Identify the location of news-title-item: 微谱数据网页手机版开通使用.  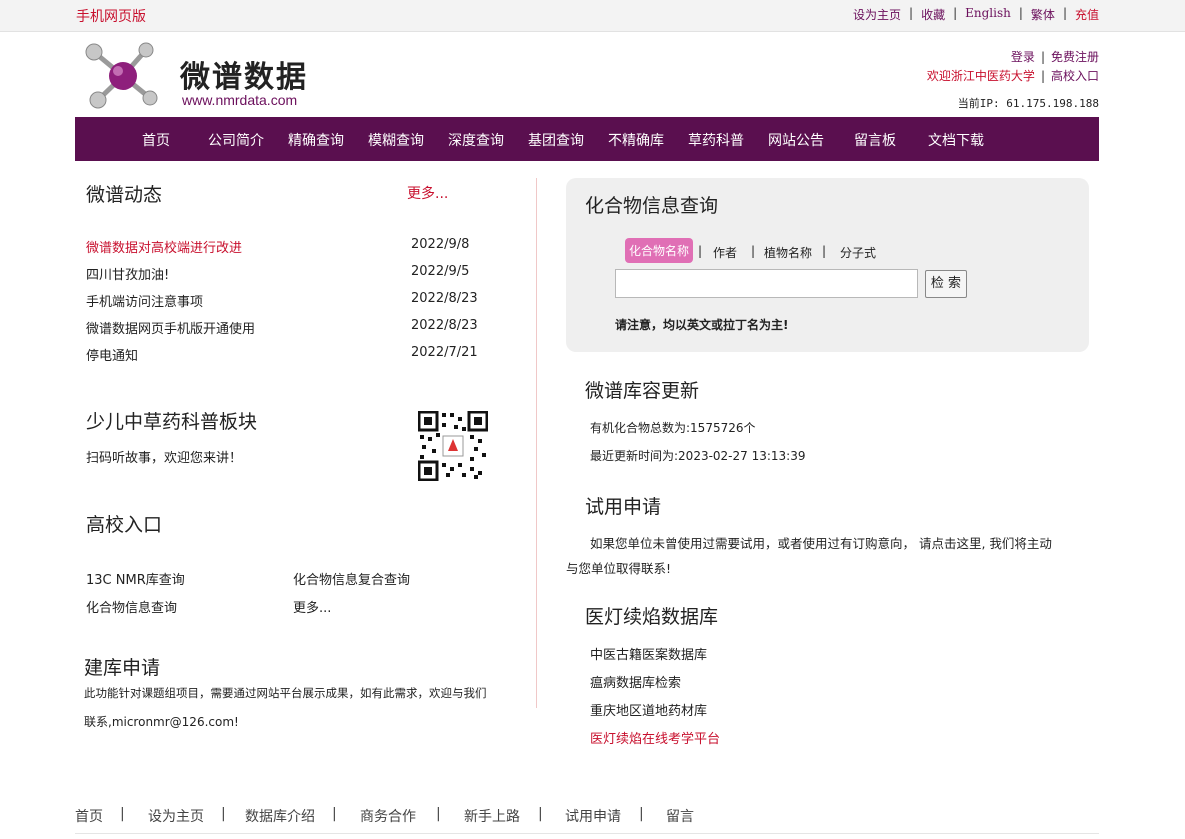
(170, 327).